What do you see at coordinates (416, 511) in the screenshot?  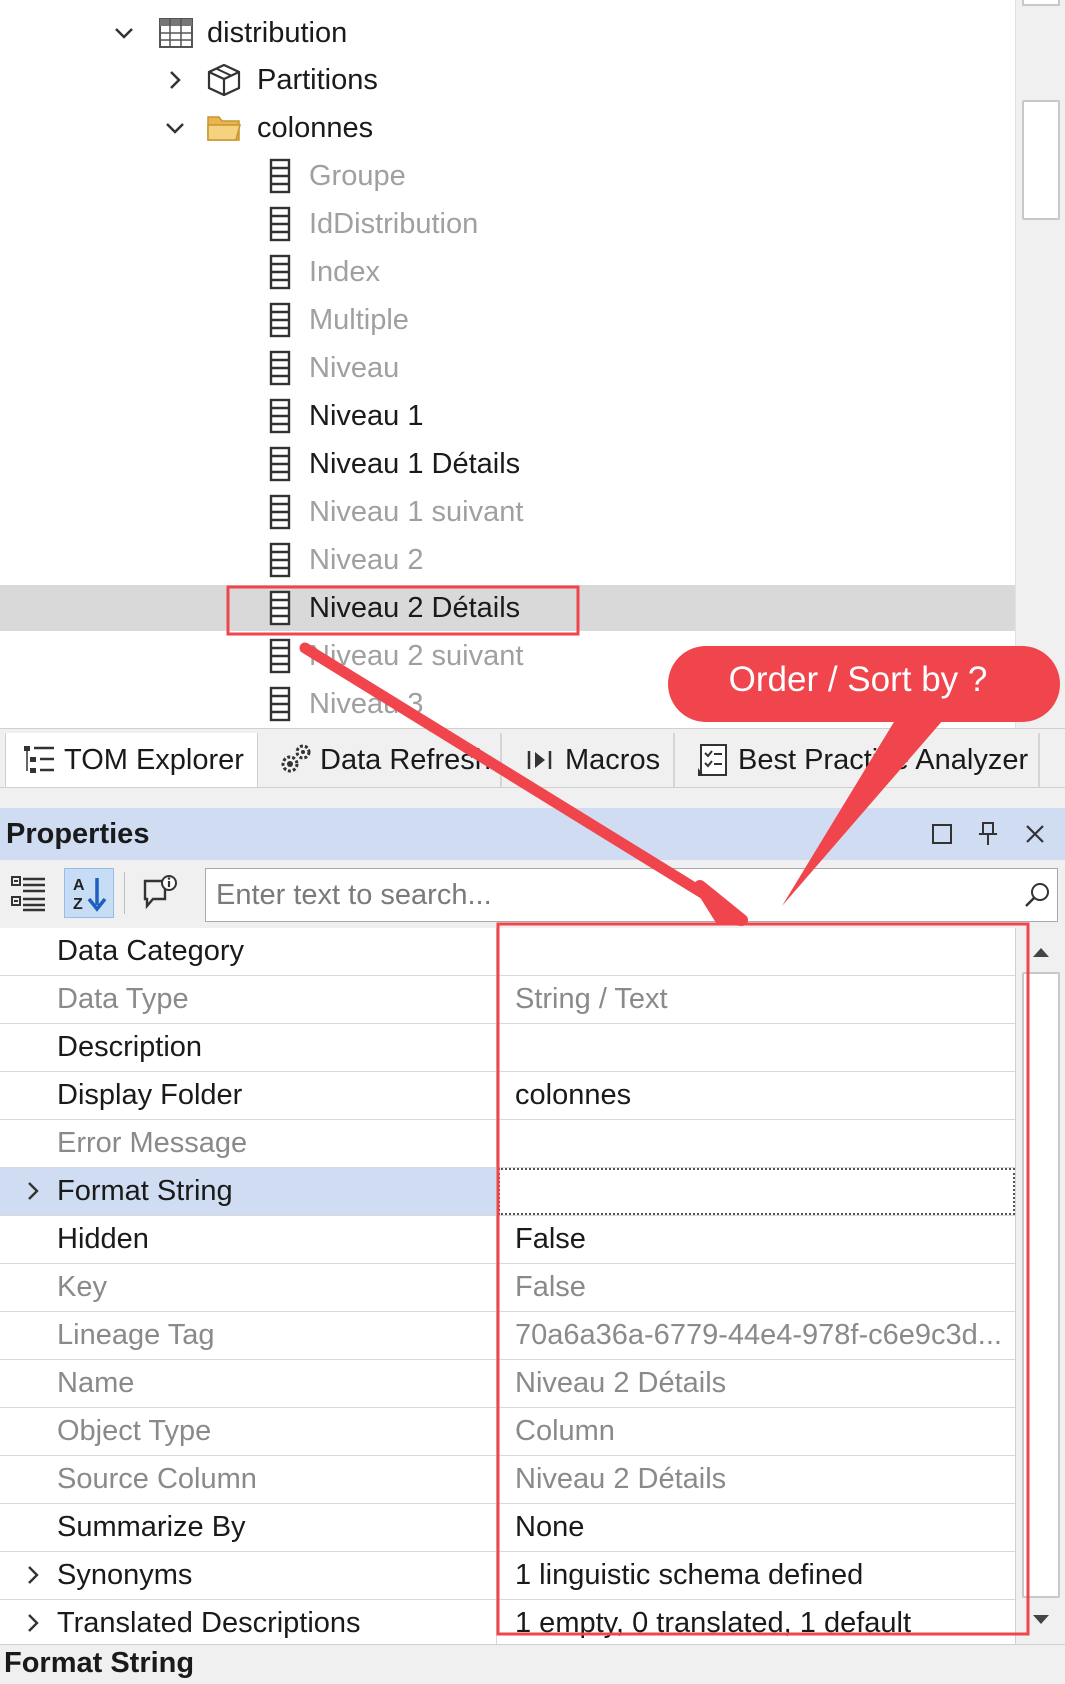 I see `tree-column-label: Niveau 1 suivant` at bounding box center [416, 511].